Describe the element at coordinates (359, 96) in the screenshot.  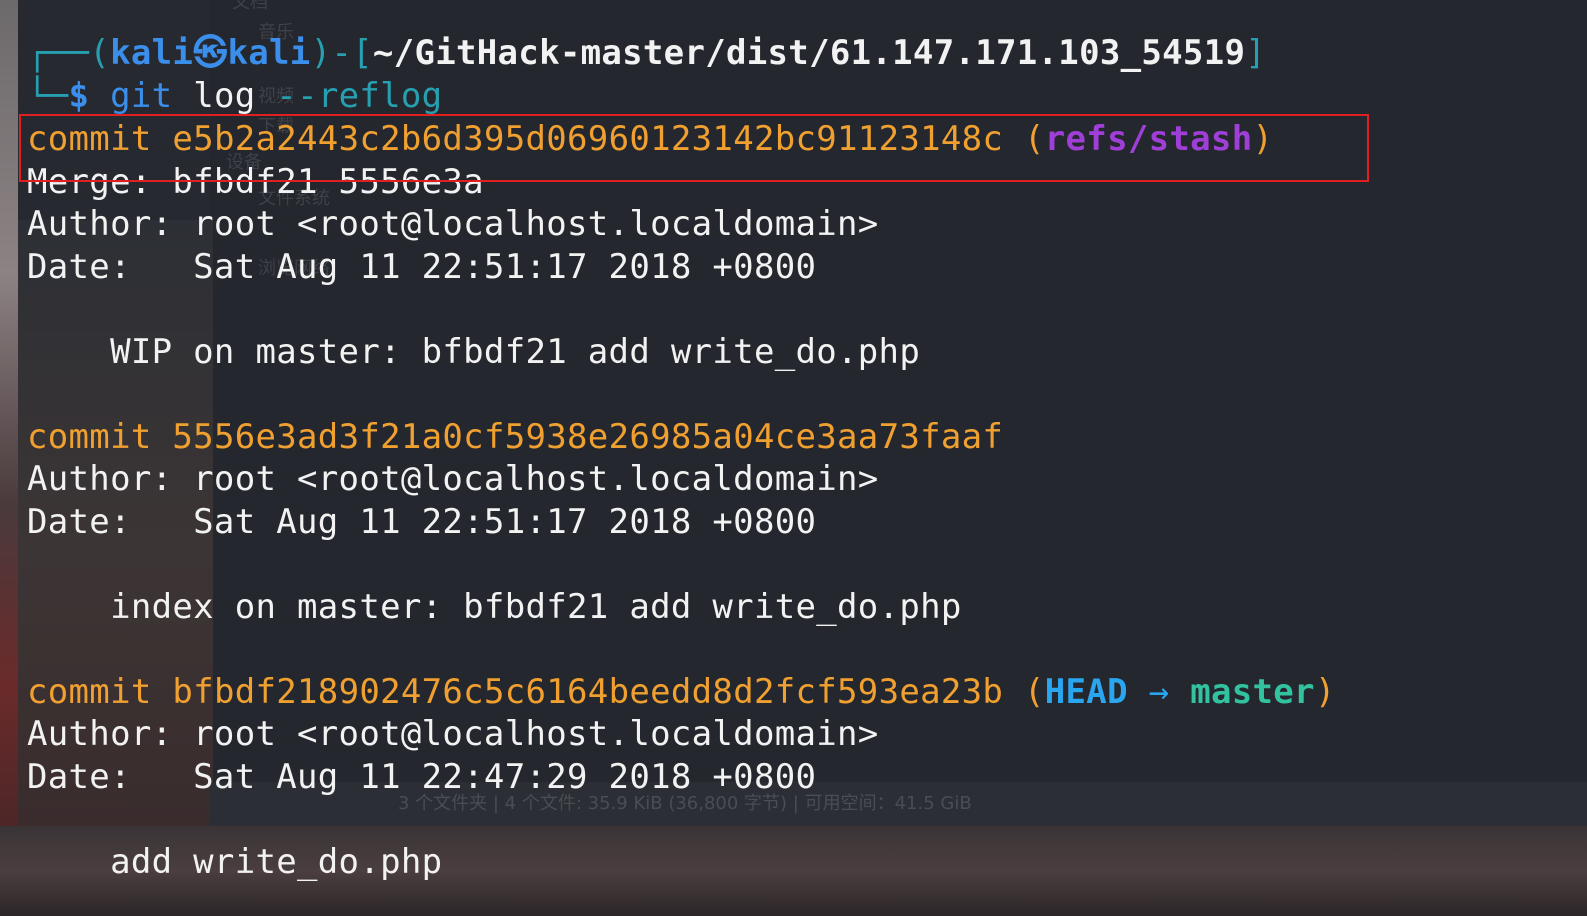
I see `command-arg: --reflog` at that location.